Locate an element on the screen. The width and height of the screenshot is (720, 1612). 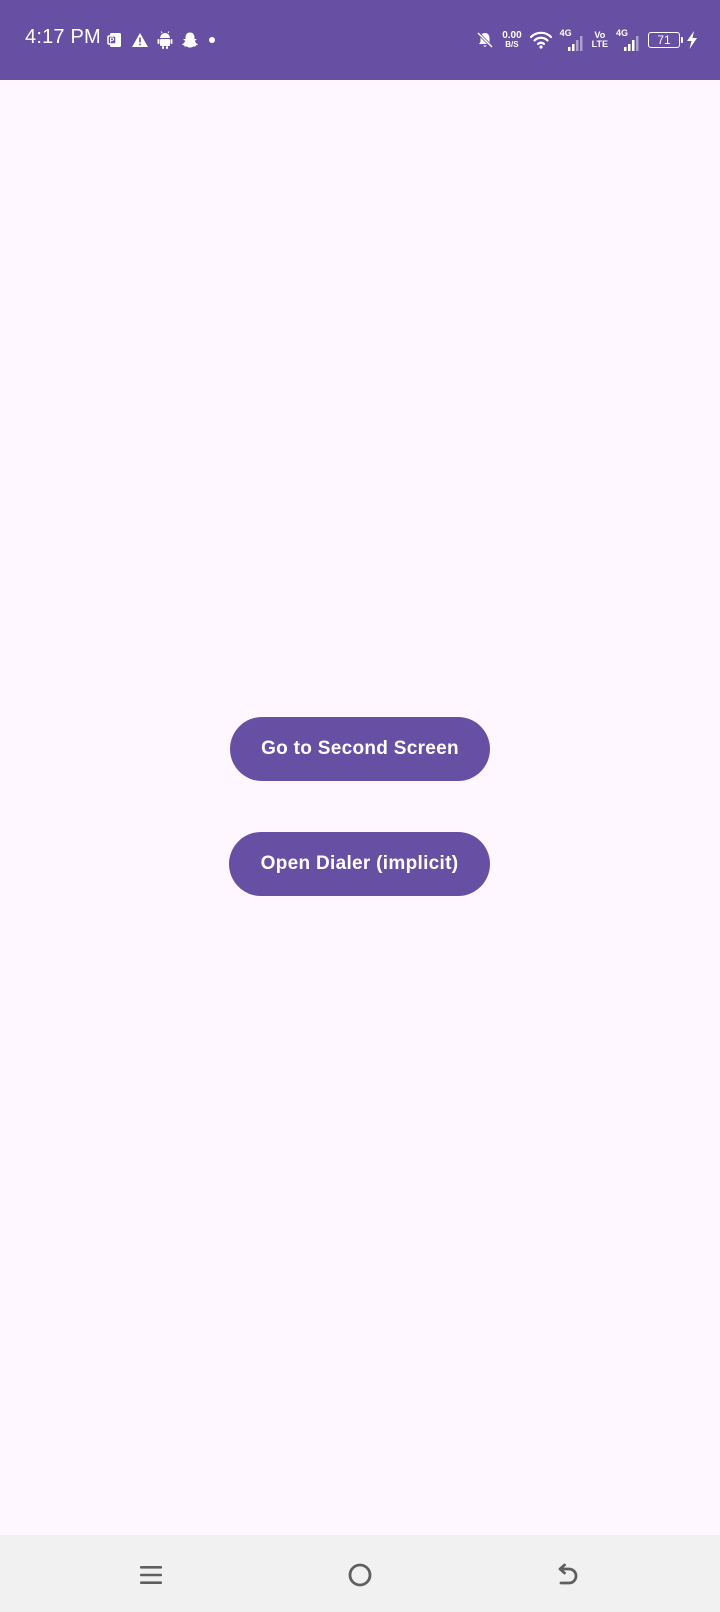
home-icon is located at coordinates (360, 1575).